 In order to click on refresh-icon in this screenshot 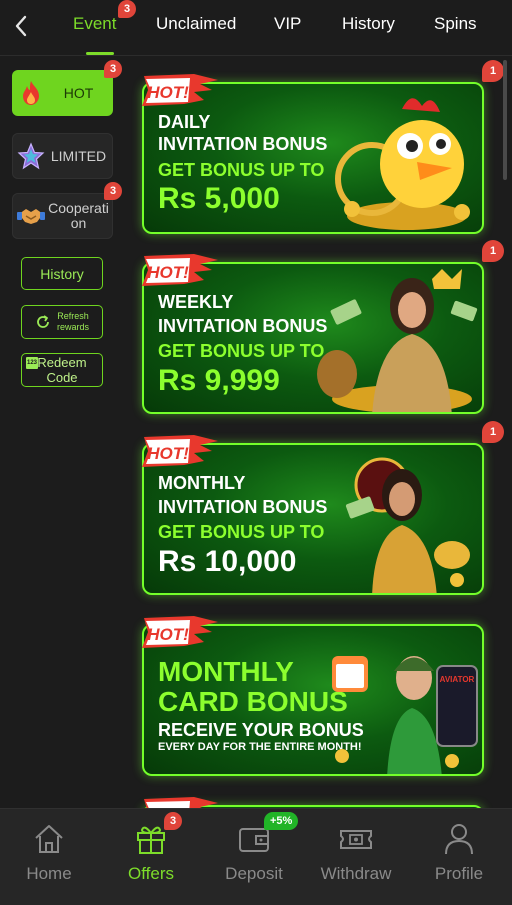, I will do `click(43, 321)`.